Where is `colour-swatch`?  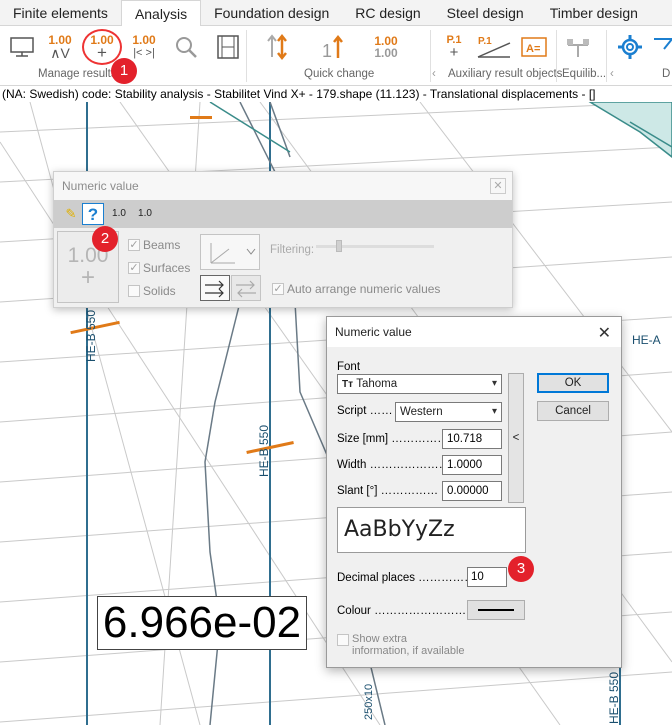 colour-swatch is located at coordinates (496, 610).